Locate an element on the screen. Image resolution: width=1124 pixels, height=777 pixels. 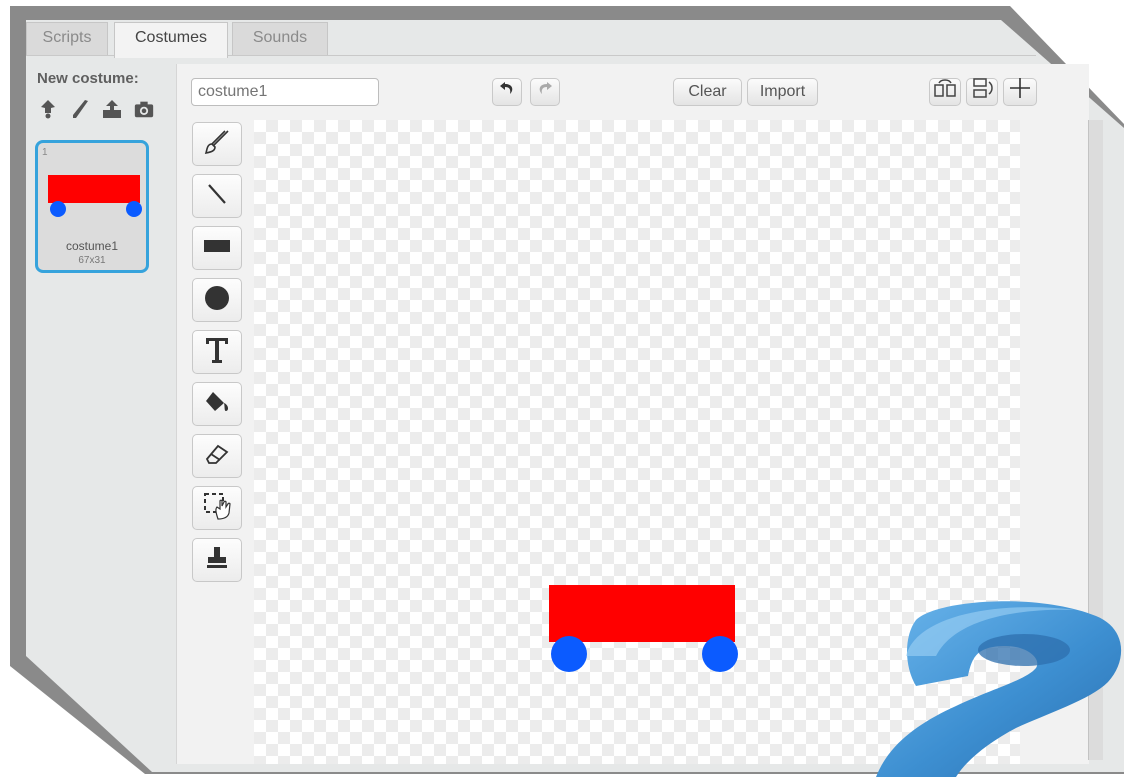
choose-from-library-icon is located at coordinates (48, 109).